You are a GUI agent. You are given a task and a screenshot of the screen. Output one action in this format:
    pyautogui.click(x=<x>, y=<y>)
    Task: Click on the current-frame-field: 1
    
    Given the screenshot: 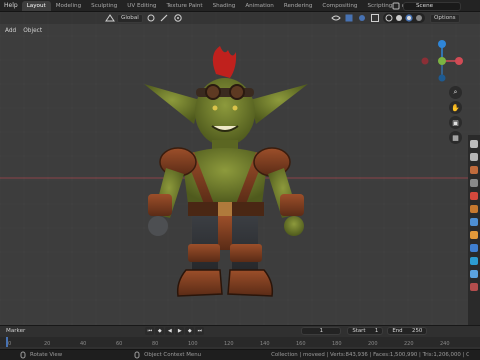 What is the action you would take?
    pyautogui.click(x=321, y=330)
    